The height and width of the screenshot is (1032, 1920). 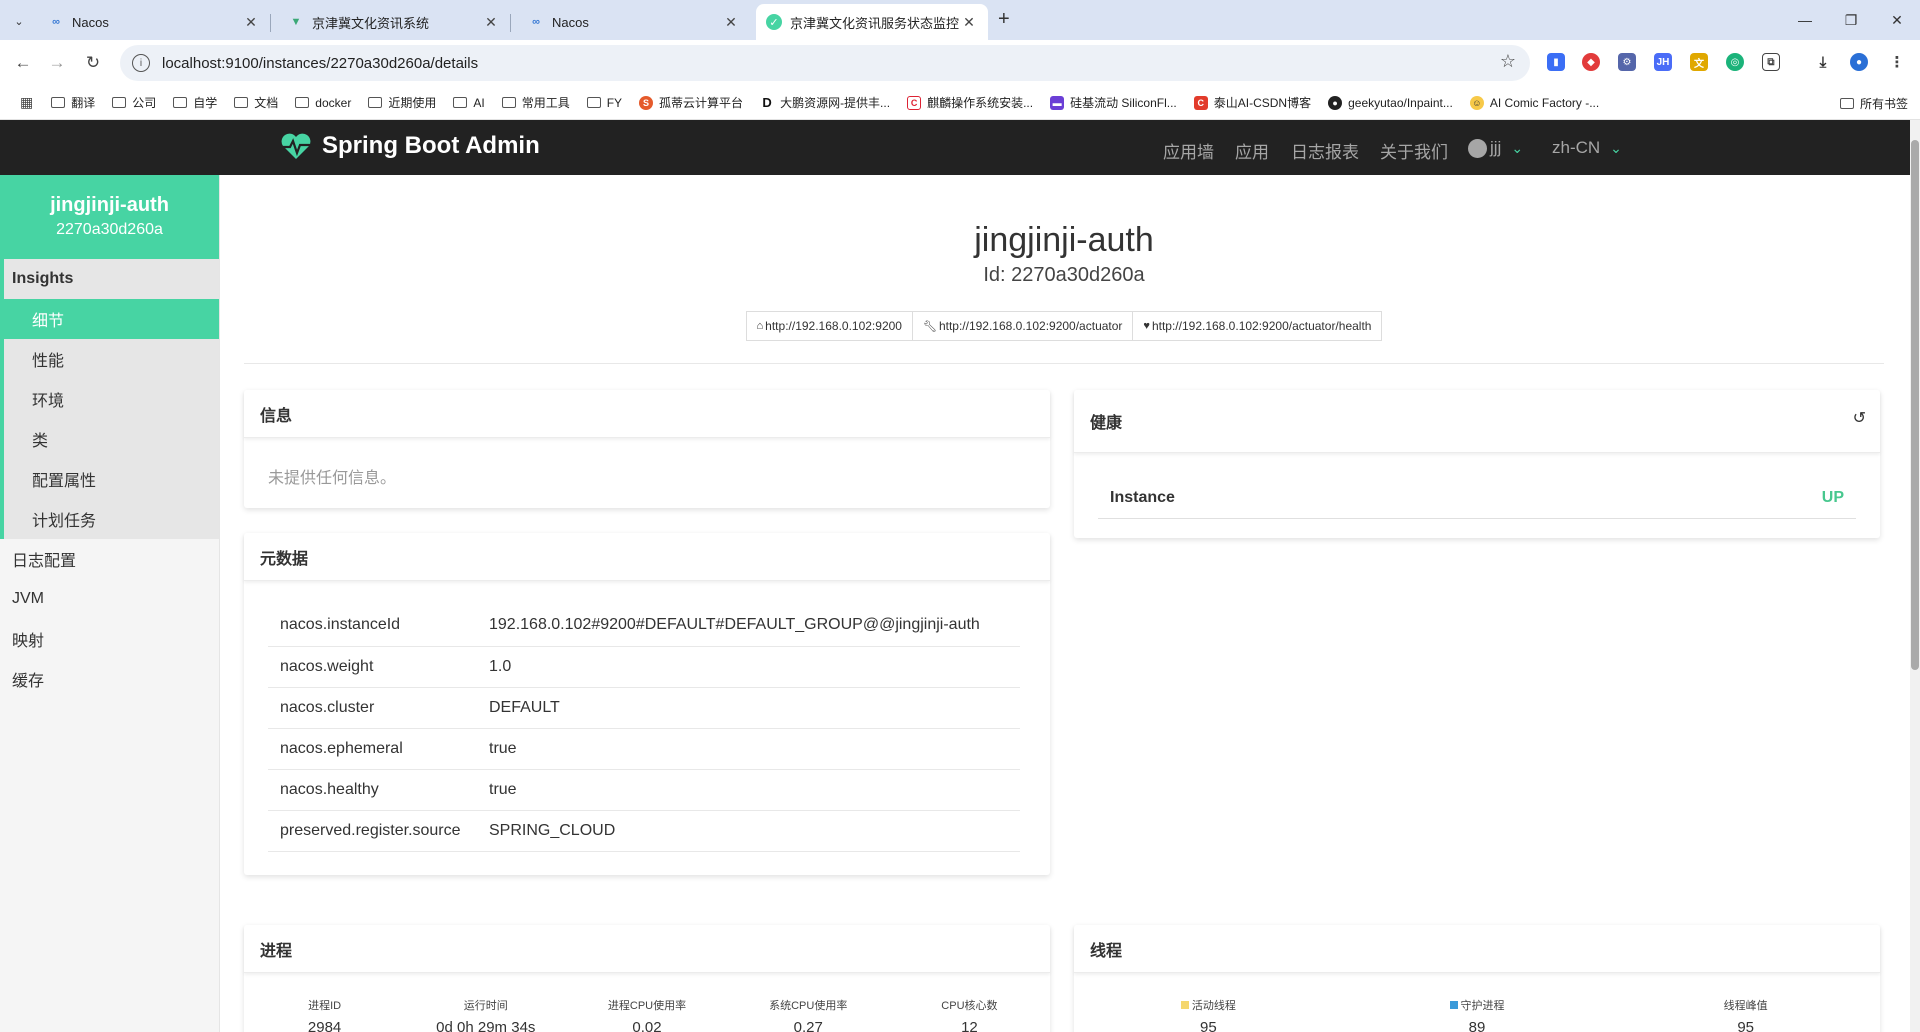 What do you see at coordinates (57, 63) in the screenshot?
I see `forward-icon: →` at bounding box center [57, 63].